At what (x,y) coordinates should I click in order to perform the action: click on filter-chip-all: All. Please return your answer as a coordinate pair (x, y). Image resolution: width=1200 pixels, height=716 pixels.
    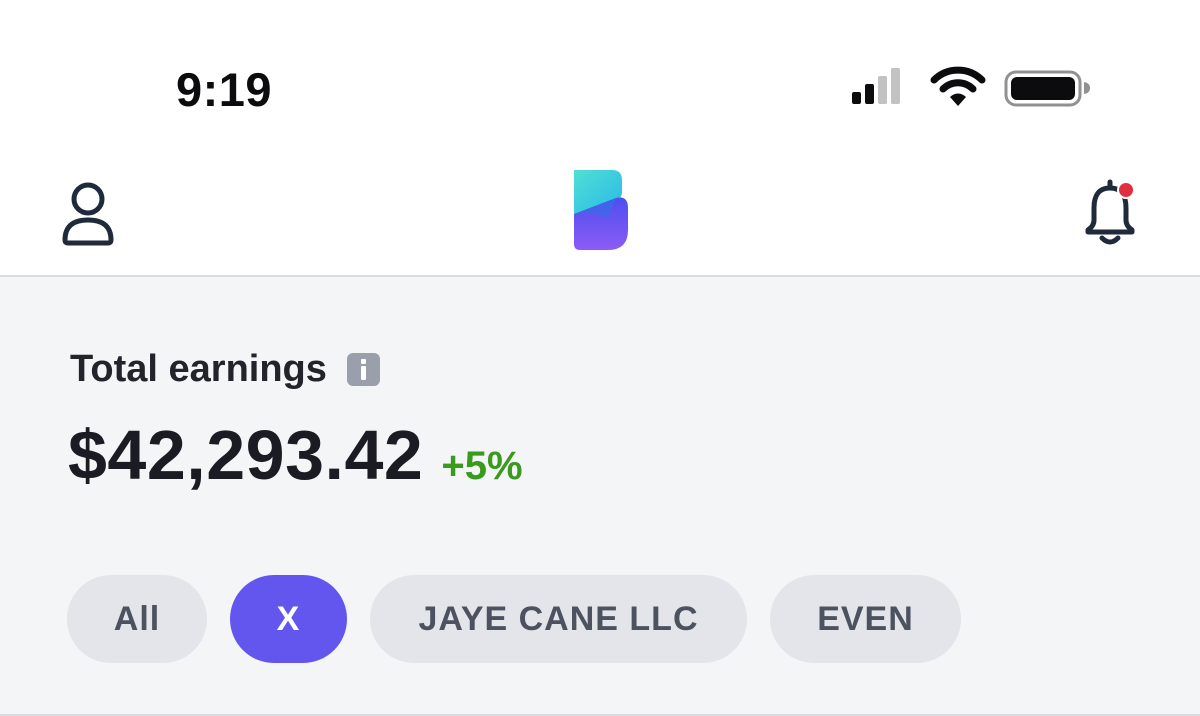
    Looking at the image, I should click on (137, 619).